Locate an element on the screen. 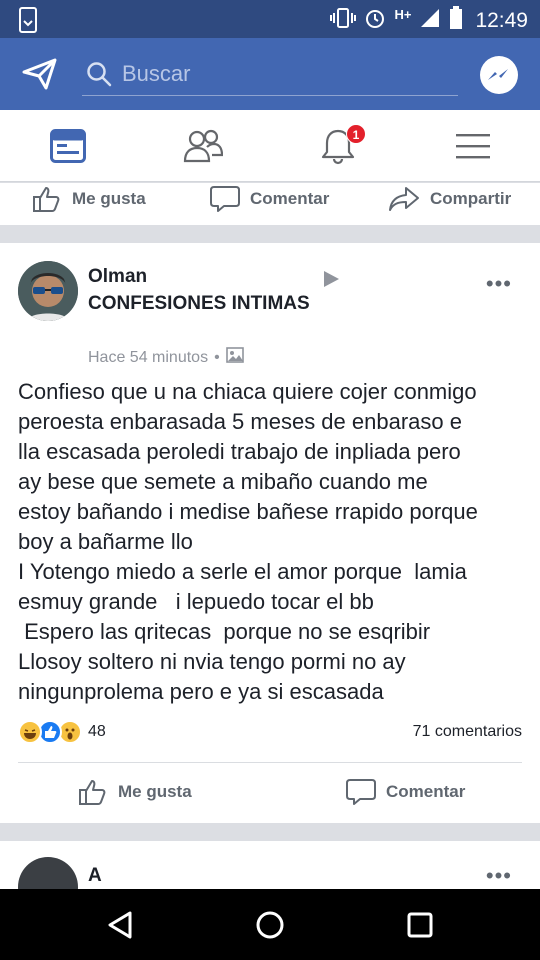 The height and width of the screenshot is (960, 540). reaction-count: 48 is located at coordinates (97, 731).